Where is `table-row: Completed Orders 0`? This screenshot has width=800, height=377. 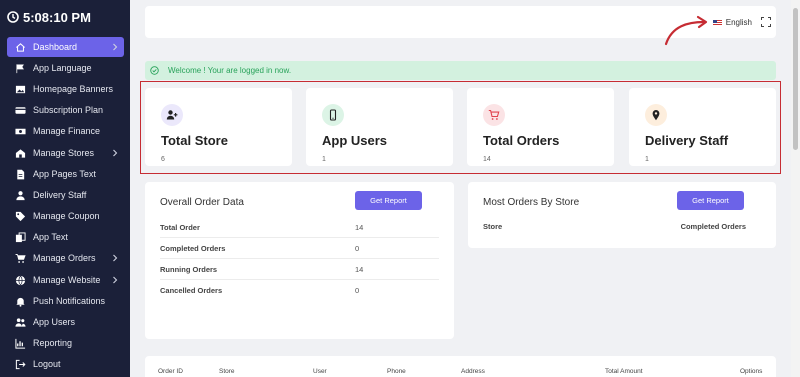
table-row: Completed Orders 0 is located at coordinates (299, 248).